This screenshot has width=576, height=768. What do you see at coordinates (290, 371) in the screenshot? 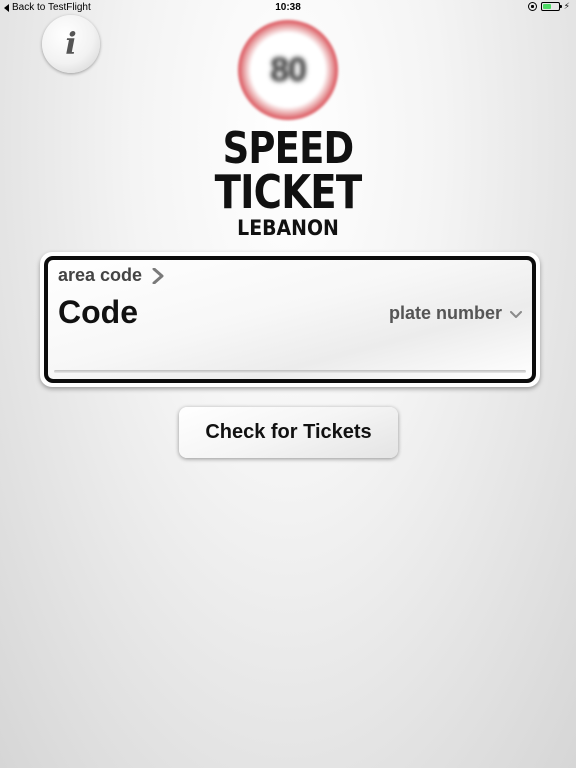
I see `plate-divider` at bounding box center [290, 371].